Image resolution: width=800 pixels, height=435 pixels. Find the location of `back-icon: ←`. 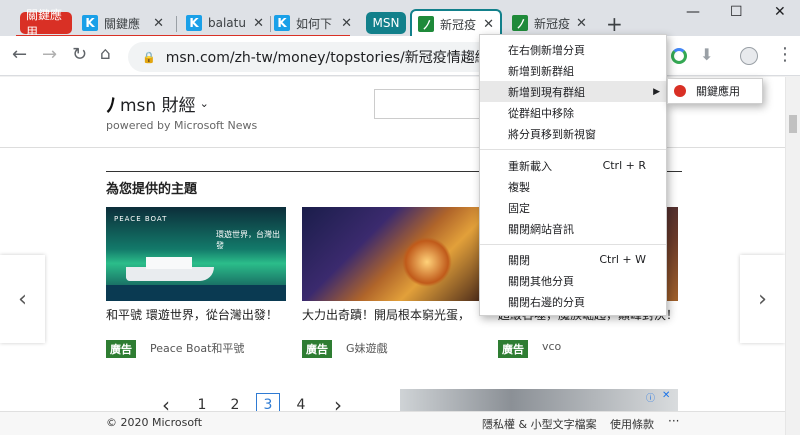

back-icon: ← is located at coordinates (19, 54).